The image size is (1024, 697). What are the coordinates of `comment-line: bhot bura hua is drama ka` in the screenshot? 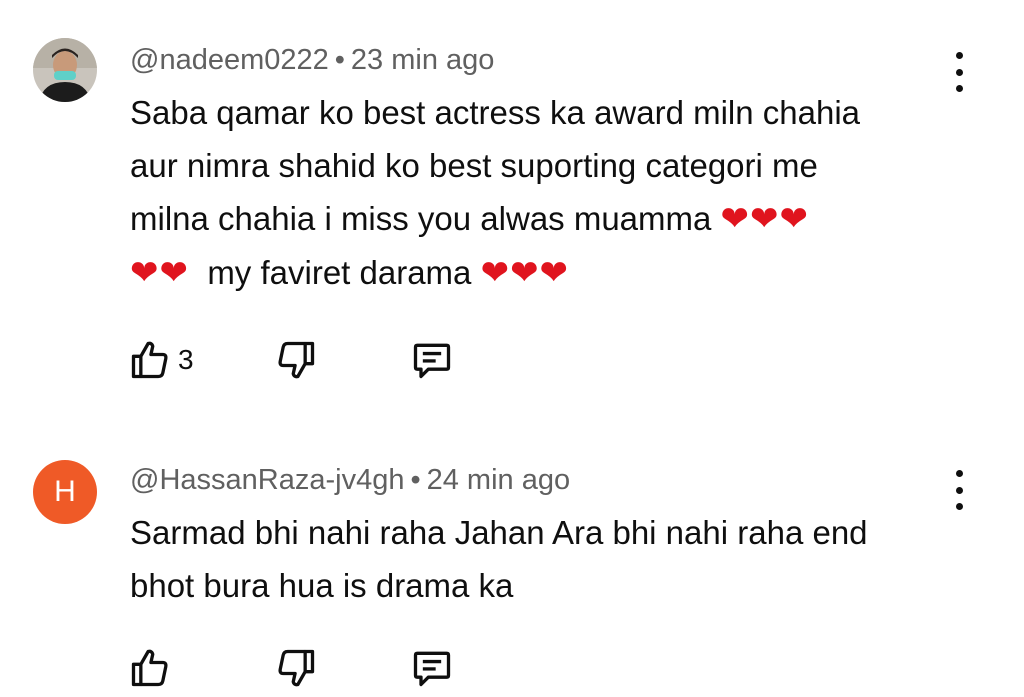 It's located at (322, 585).